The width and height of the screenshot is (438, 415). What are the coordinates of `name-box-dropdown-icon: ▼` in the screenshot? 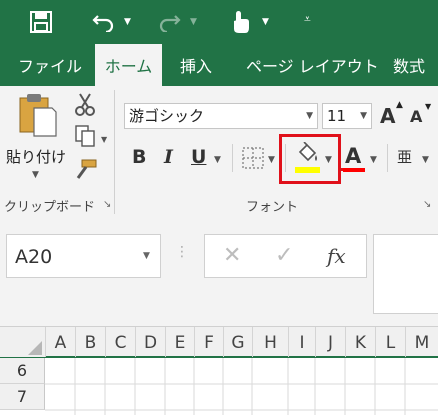 It's located at (146, 256).